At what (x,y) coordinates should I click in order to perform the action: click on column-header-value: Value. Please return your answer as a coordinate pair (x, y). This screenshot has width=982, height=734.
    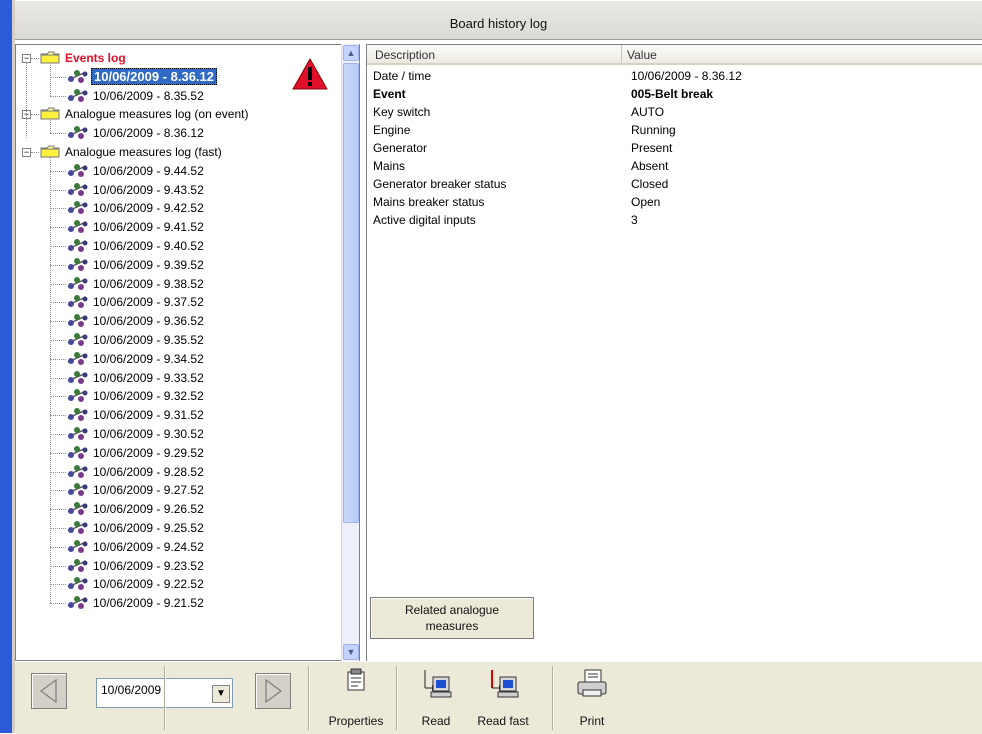
    Looking at the image, I should click on (642, 55).